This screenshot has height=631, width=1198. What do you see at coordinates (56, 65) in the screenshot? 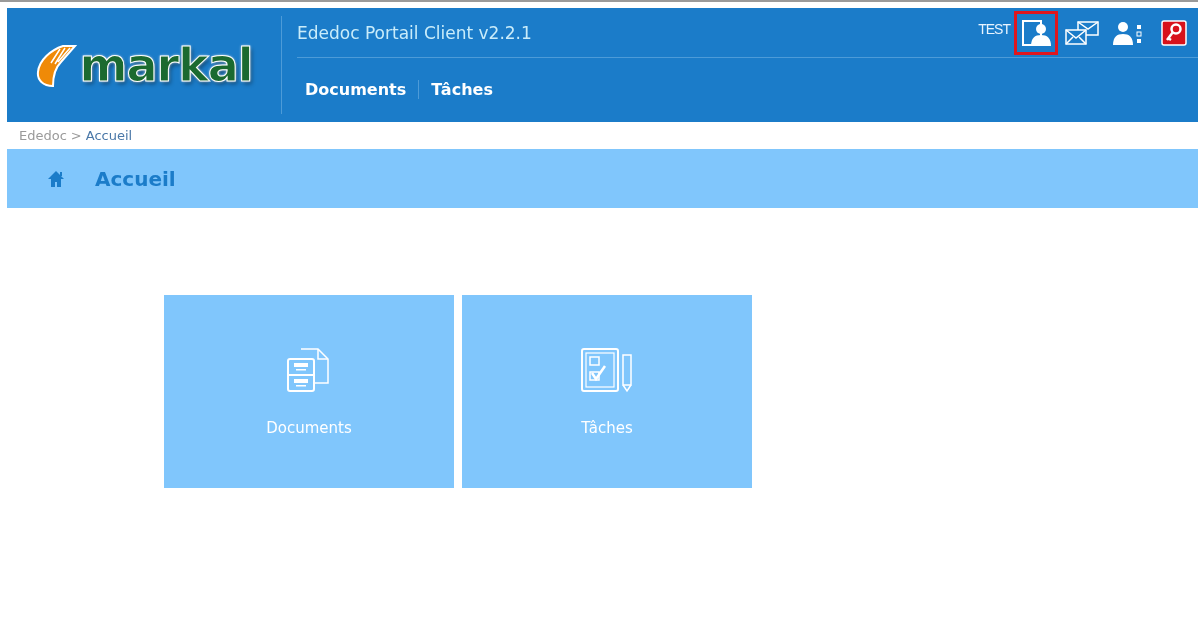
I see `drop-logo-icon` at bounding box center [56, 65].